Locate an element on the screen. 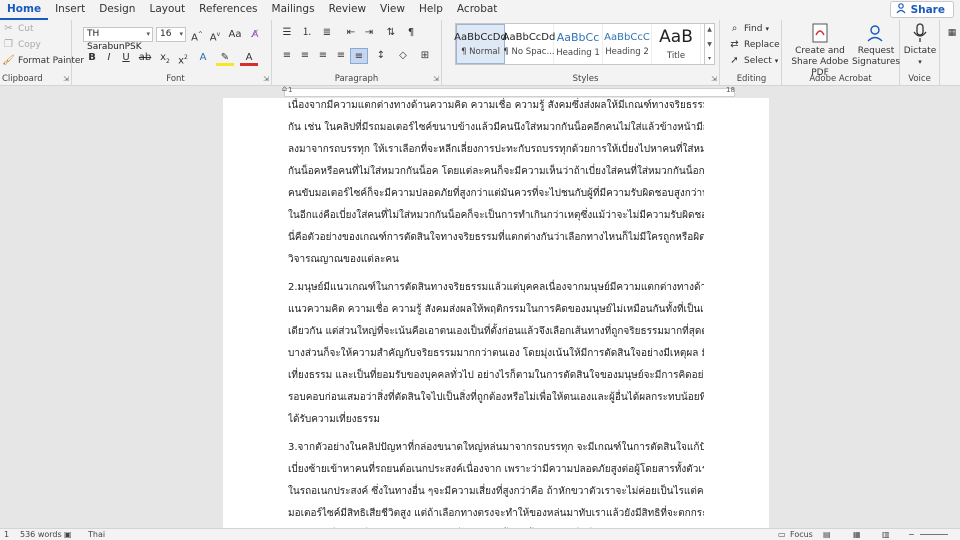  text-effects-icon: A is located at coordinates (203, 58).